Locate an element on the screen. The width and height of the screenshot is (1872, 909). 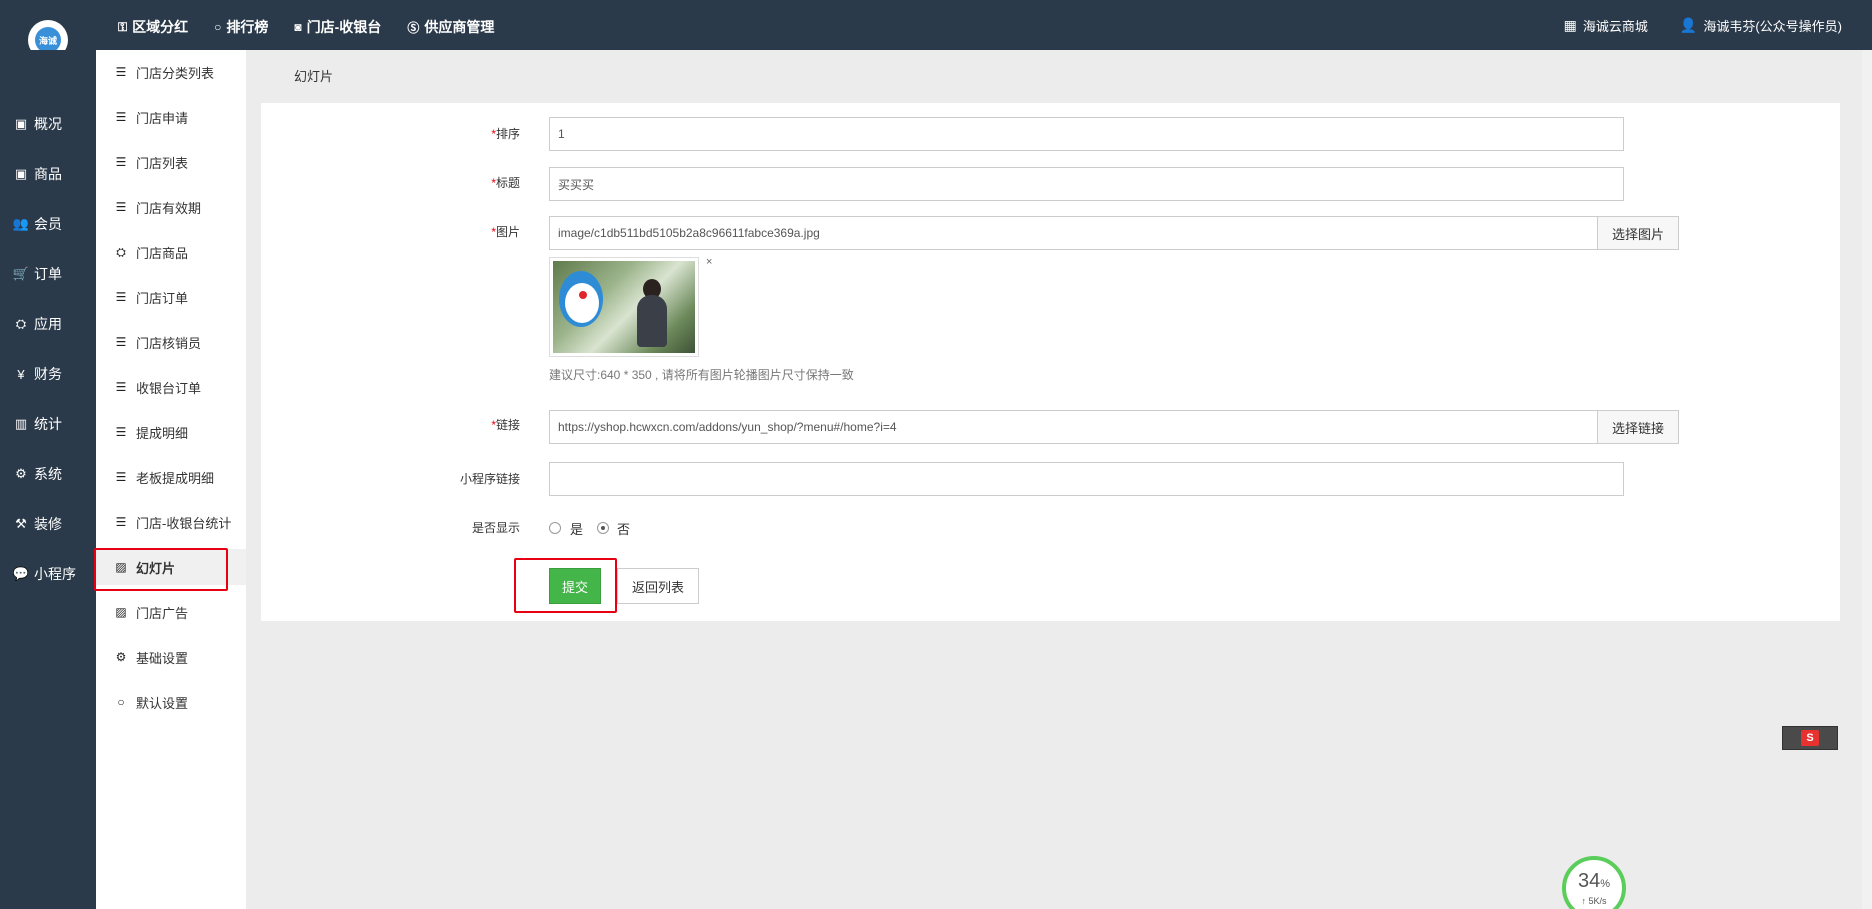
sidebar-item-label: 统计 is located at coordinates (48, 424).